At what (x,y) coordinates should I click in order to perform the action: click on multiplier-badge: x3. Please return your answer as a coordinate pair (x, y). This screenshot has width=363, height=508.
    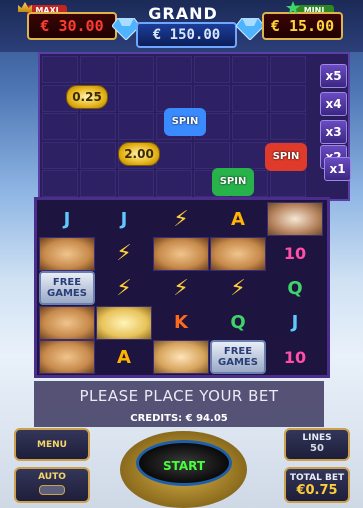
    Looking at the image, I should click on (333, 132).